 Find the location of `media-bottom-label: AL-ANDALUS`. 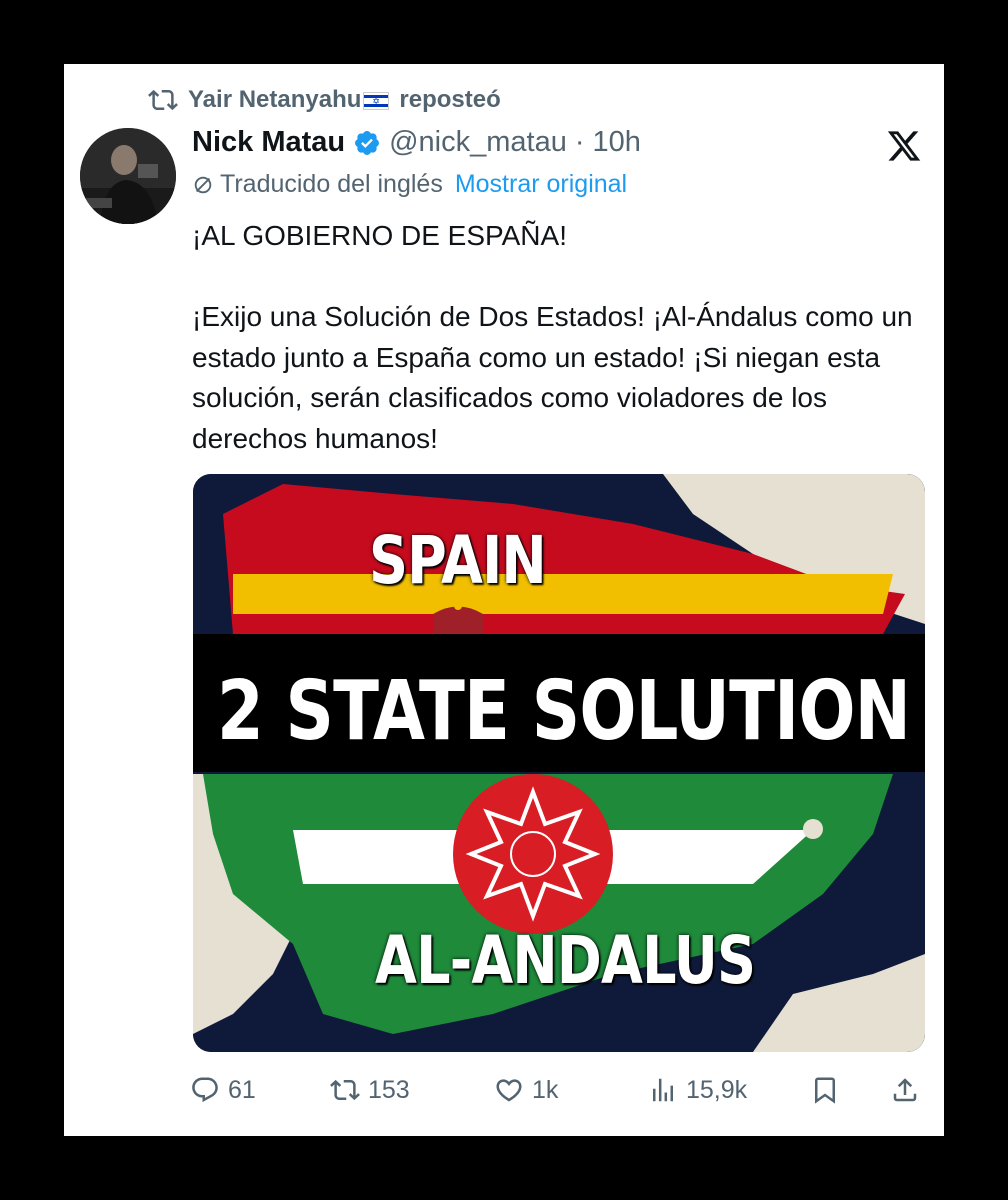

media-bottom-label: AL-ANDALUS is located at coordinates (565, 960).